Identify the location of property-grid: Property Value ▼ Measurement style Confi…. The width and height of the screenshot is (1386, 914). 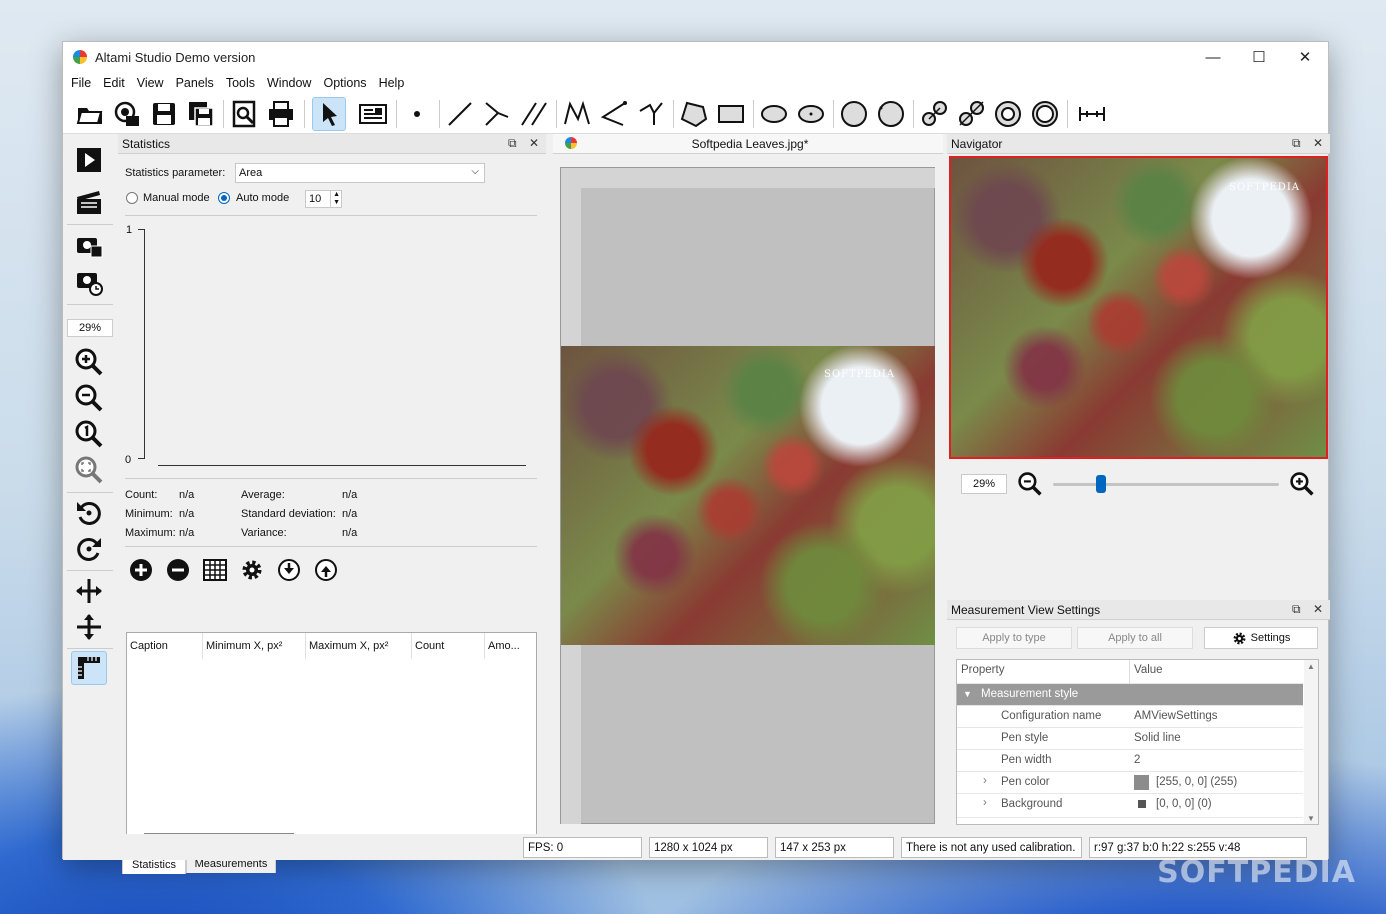
(1137, 742).